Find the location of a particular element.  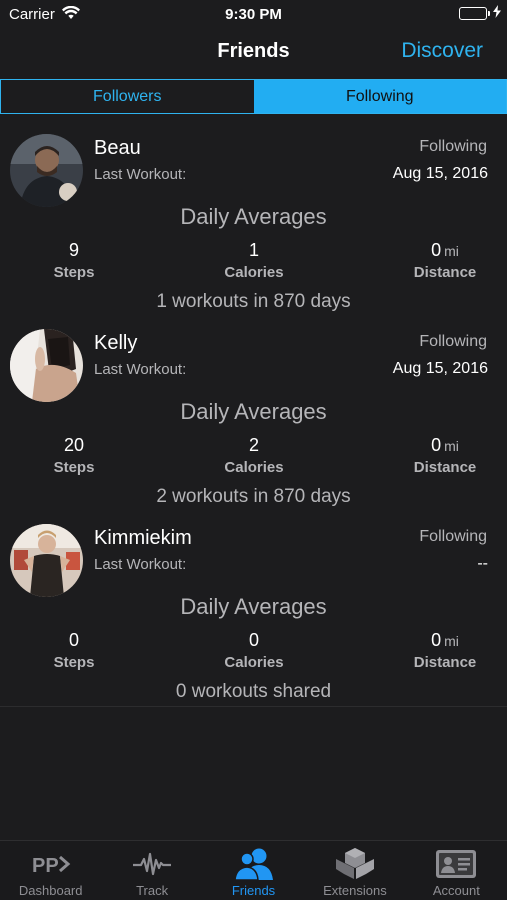

tab-account: Account is located at coordinates (456, 870).